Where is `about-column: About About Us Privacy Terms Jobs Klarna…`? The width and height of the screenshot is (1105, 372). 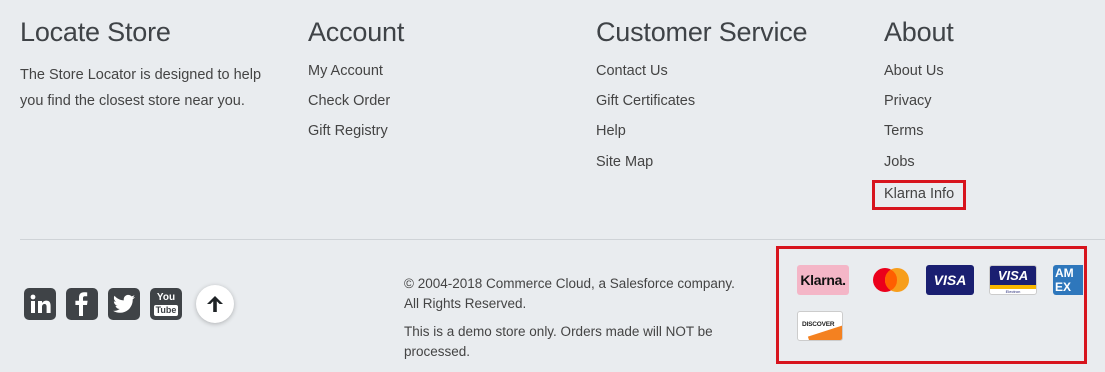
about-column: About About Us Privacy Terms Jobs Klarna… is located at coordinates (919, 117).